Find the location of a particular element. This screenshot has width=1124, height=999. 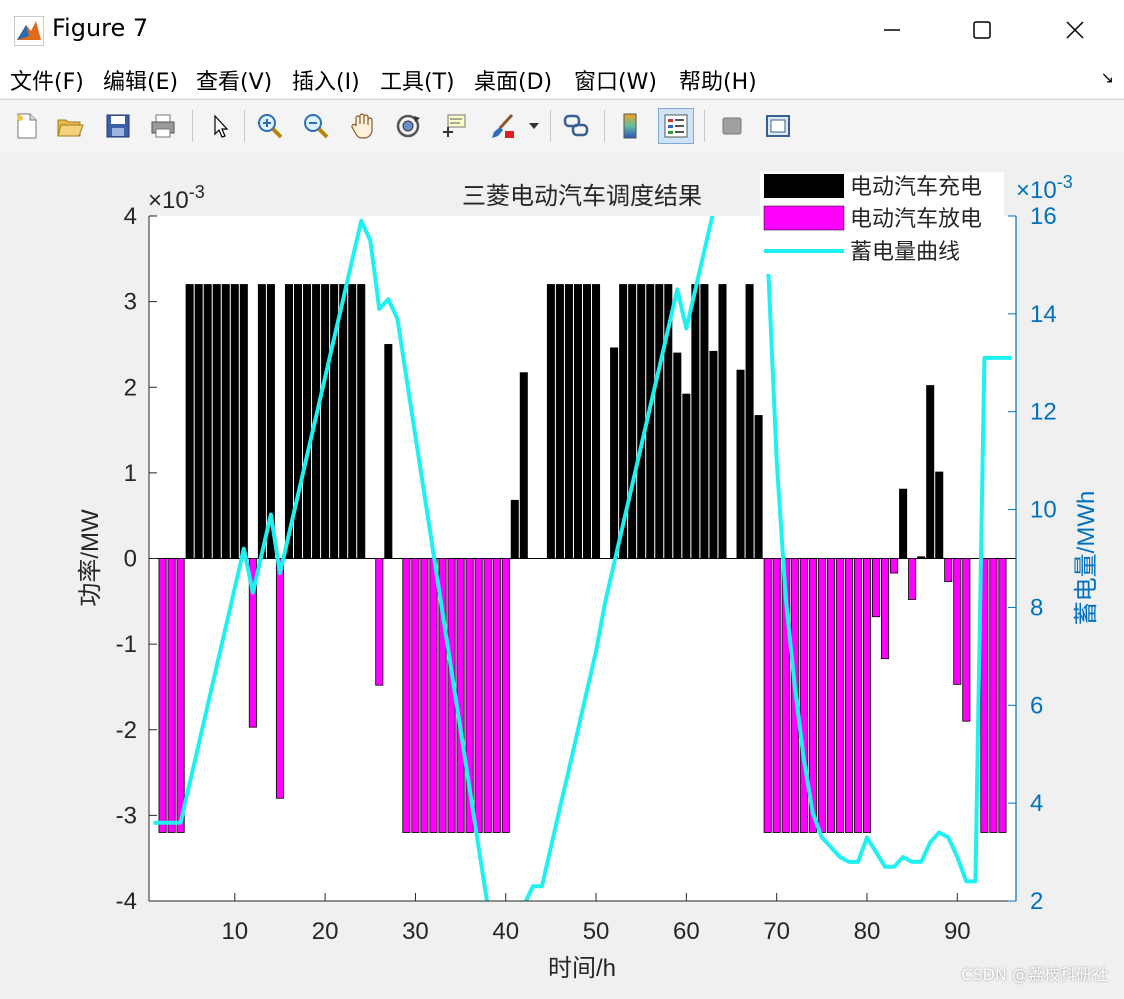

data-cursor-icon is located at coordinates (454, 126).